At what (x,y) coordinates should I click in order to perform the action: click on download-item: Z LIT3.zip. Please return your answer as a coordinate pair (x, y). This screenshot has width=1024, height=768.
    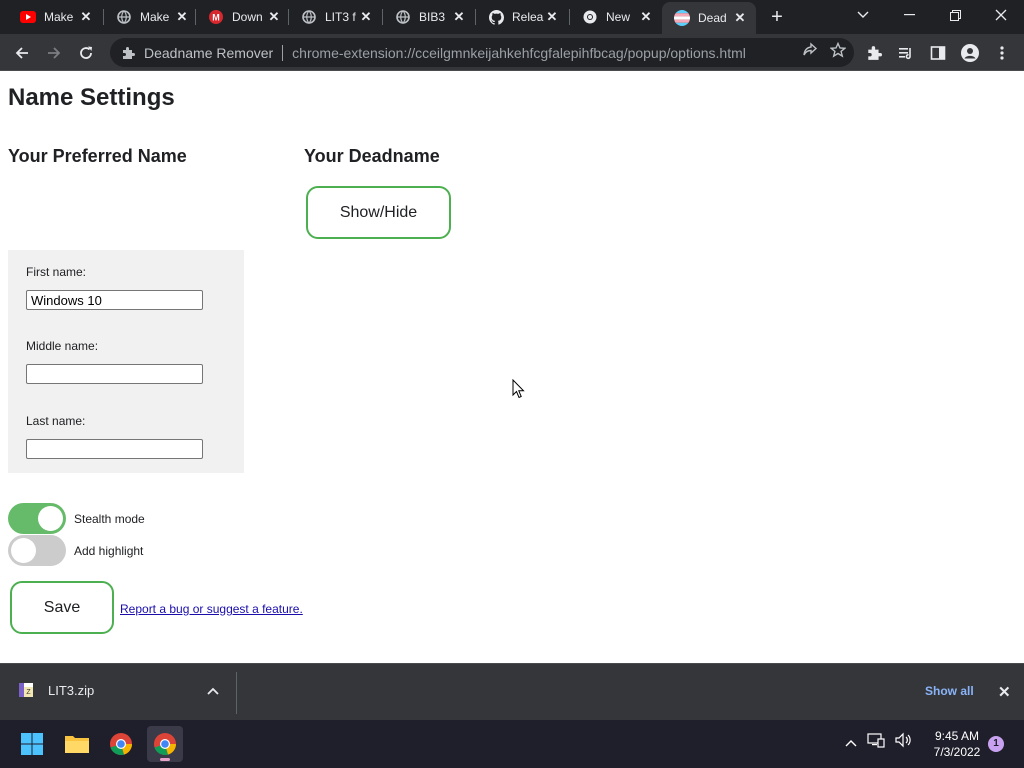
    Looking at the image, I should click on (56, 690).